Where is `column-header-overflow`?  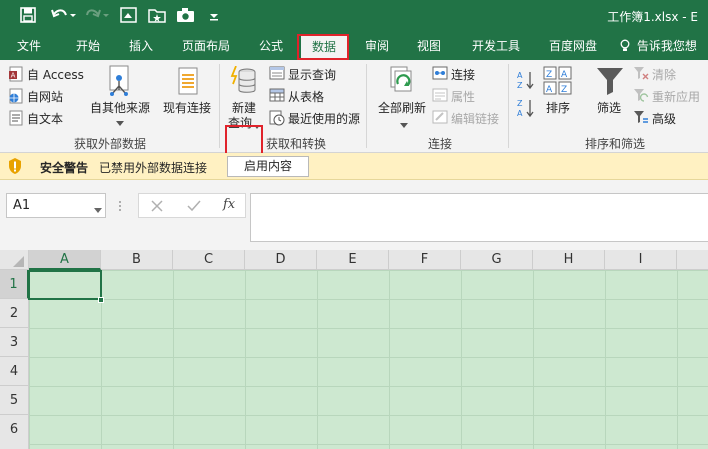 column-header-overflow is located at coordinates (692, 260).